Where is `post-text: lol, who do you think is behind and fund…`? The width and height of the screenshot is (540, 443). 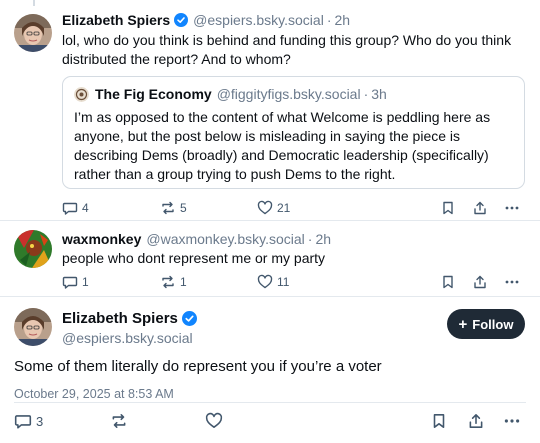 post-text: lol, who do you think is behind and fund… is located at coordinates (287, 49).